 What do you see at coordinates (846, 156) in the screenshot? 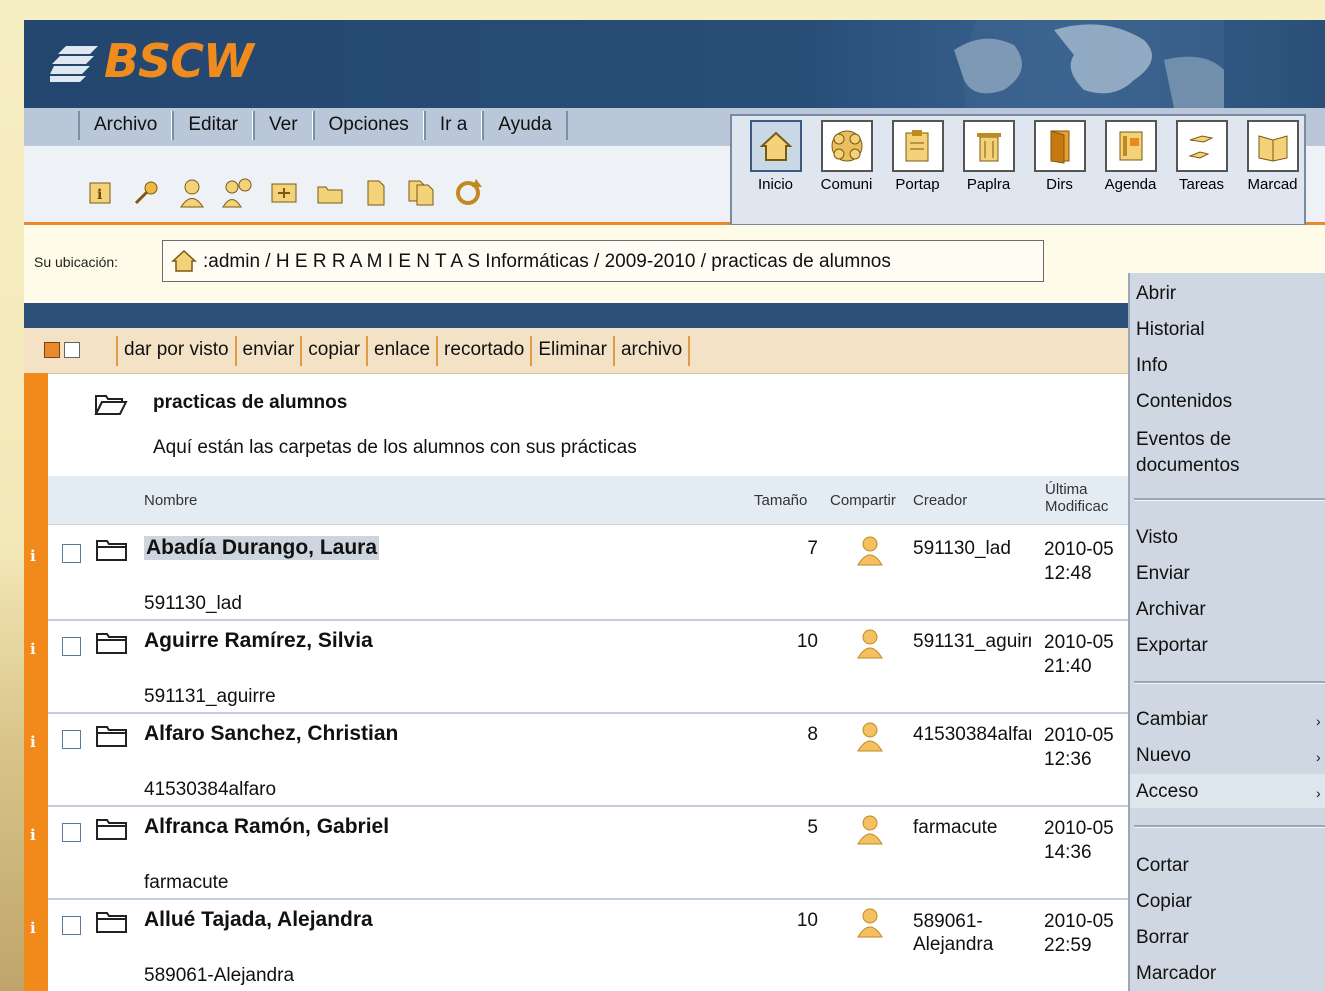
I see `nav-comuni: Comuni` at bounding box center [846, 156].